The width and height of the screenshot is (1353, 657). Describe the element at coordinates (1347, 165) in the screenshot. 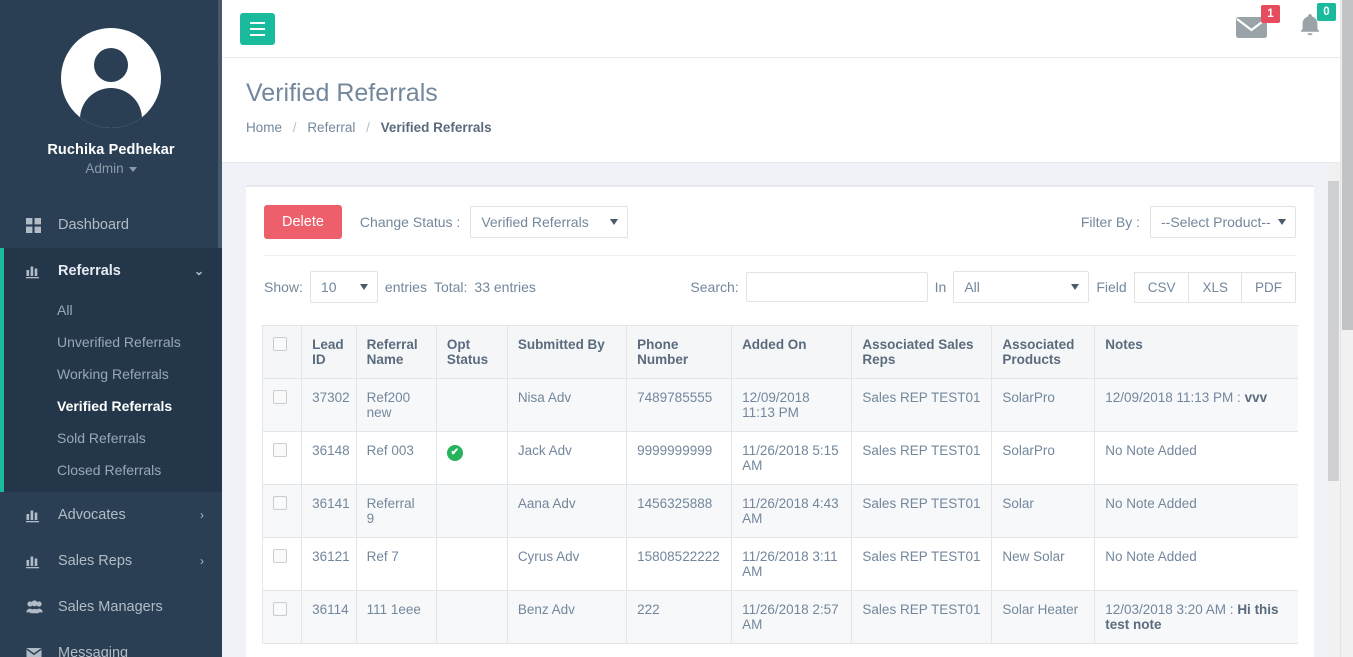

I see `page-scrollbar-thumb` at that location.